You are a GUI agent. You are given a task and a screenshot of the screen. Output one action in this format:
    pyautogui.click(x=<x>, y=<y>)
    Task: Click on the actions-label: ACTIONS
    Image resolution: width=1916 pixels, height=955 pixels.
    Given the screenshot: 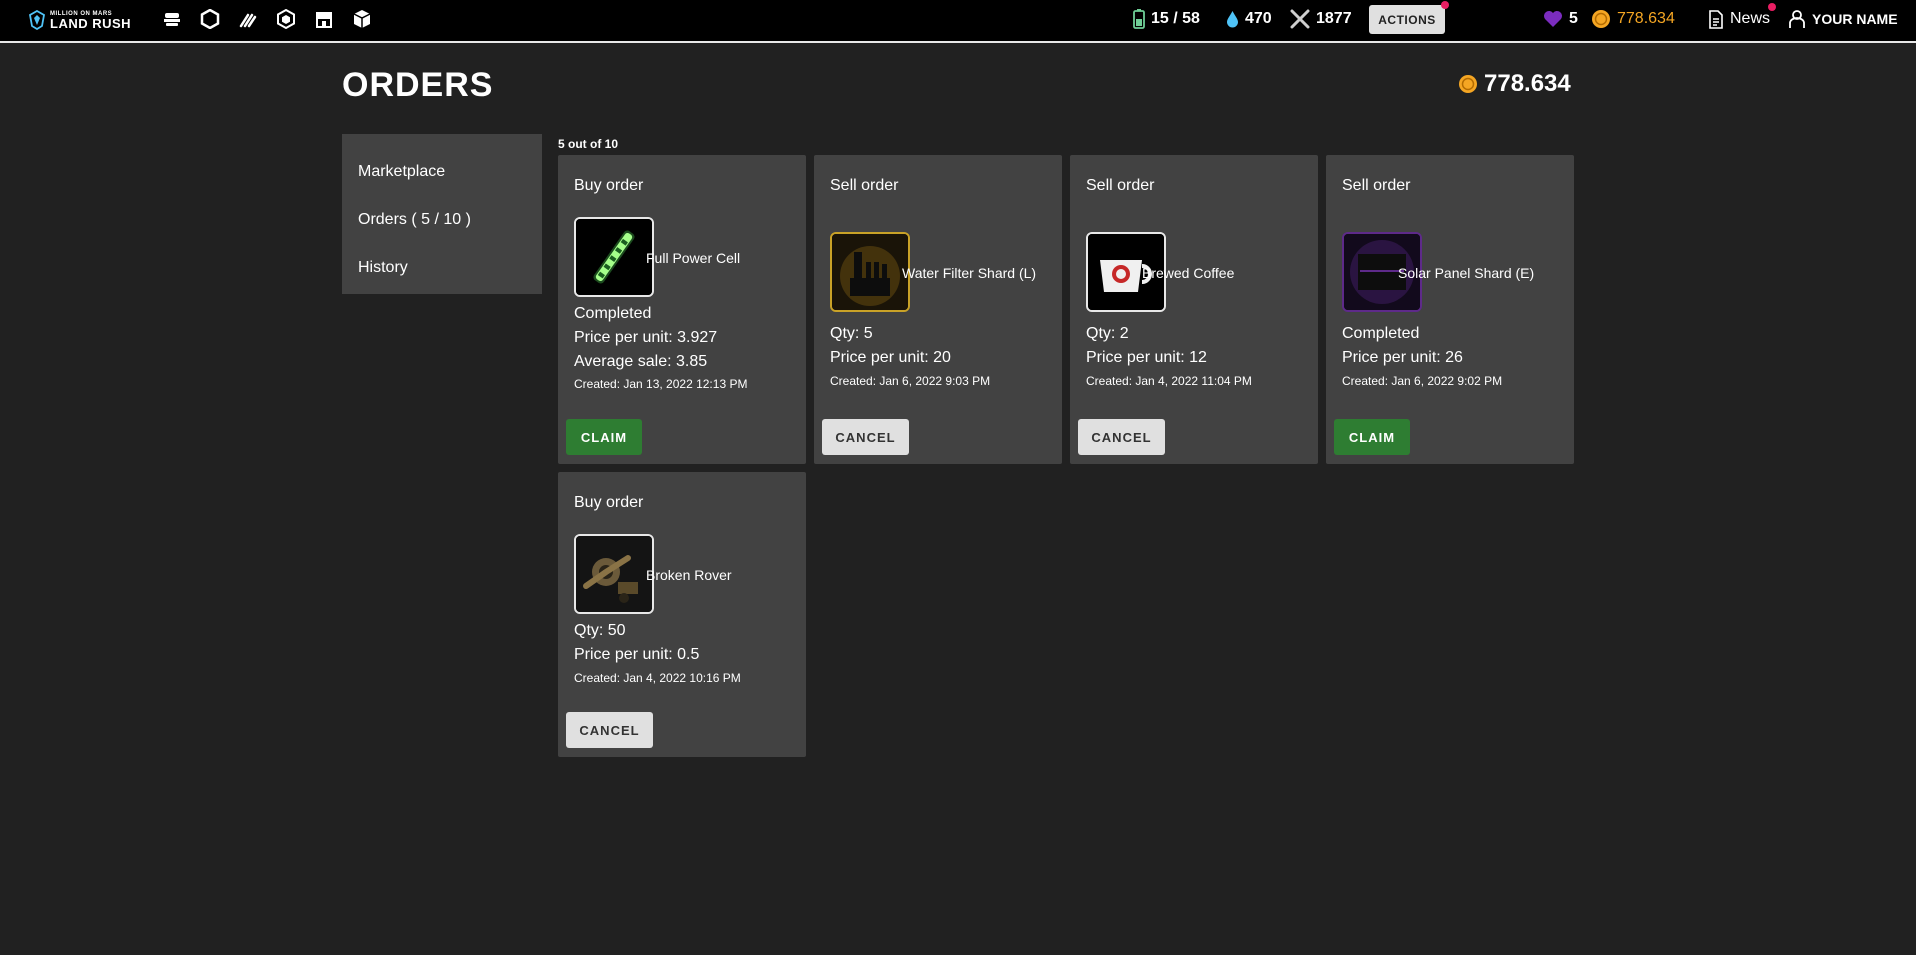 What is the action you would take?
    pyautogui.click(x=1407, y=19)
    